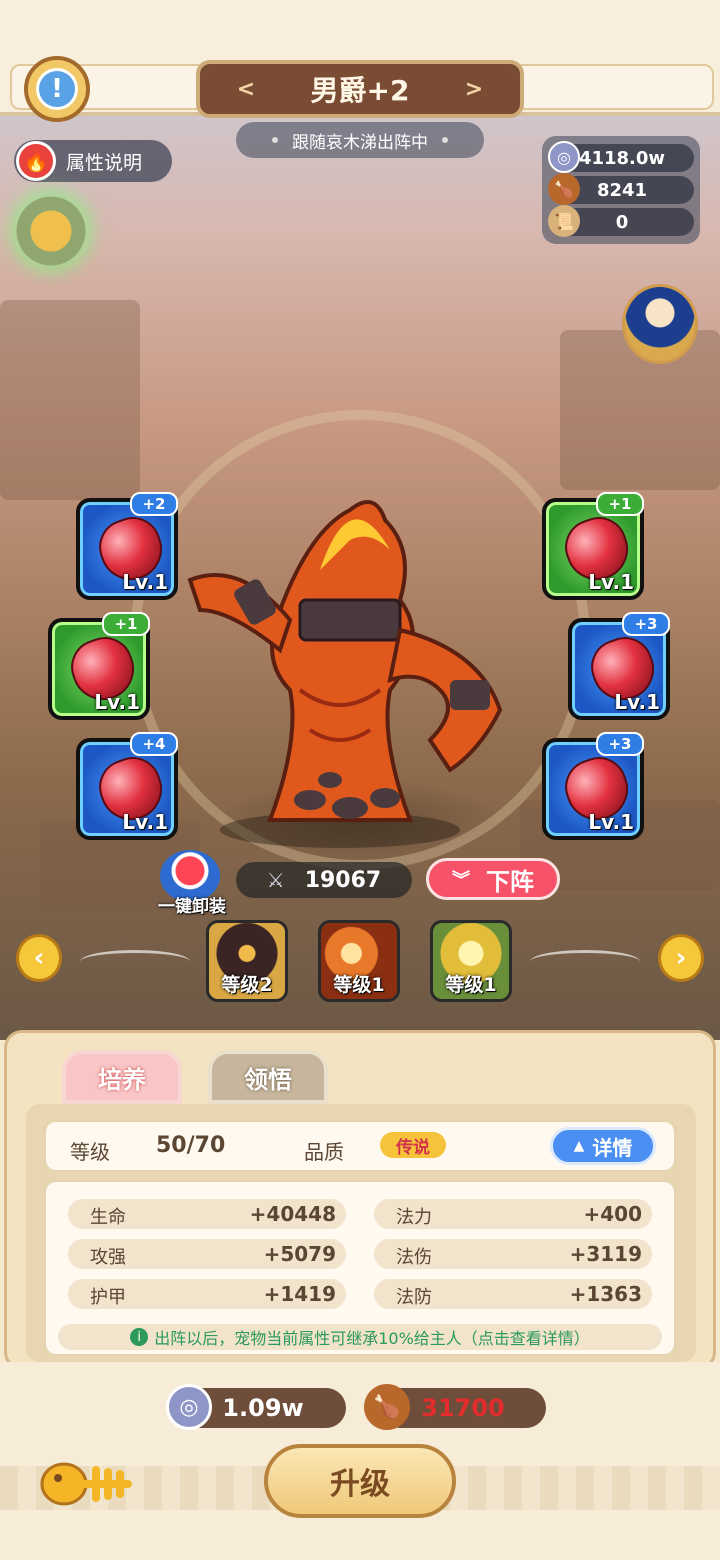 This screenshot has width=720, height=1560. I want to click on previous-pet-button: ‹, so click(39, 958).